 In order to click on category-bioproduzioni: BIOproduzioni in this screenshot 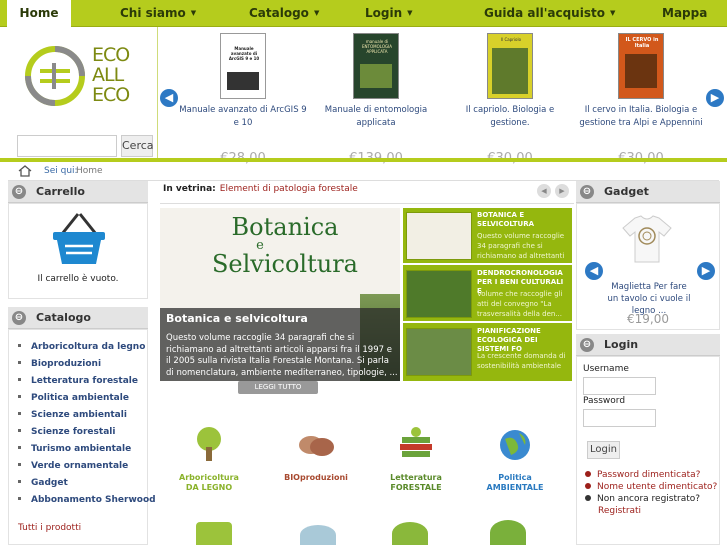, I will do `click(316, 454)`.